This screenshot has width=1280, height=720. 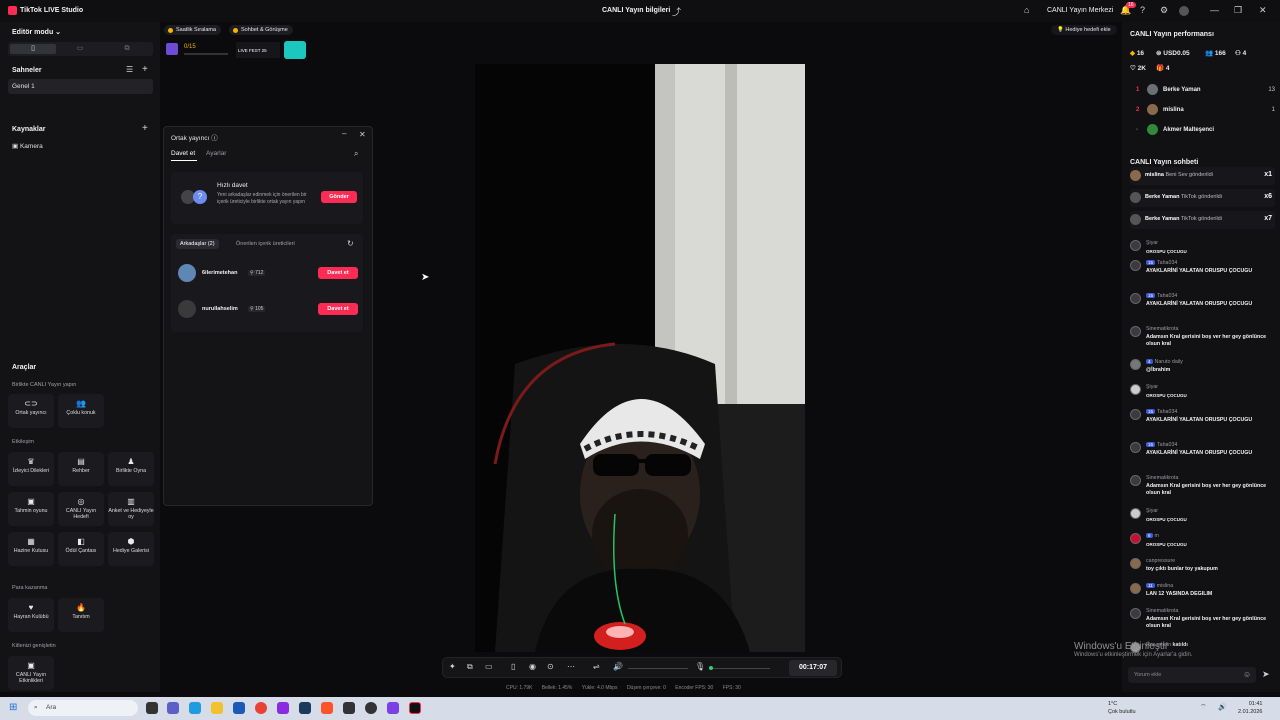 I want to click on send-button: Gönder, so click(x=339, y=197).